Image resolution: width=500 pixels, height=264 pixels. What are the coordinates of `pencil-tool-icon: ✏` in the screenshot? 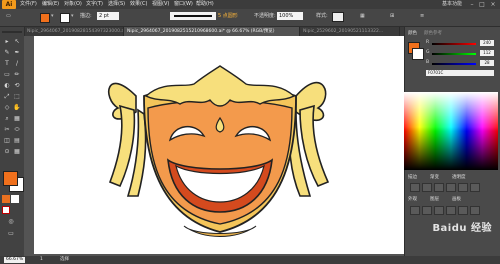 It's located at (17, 75).